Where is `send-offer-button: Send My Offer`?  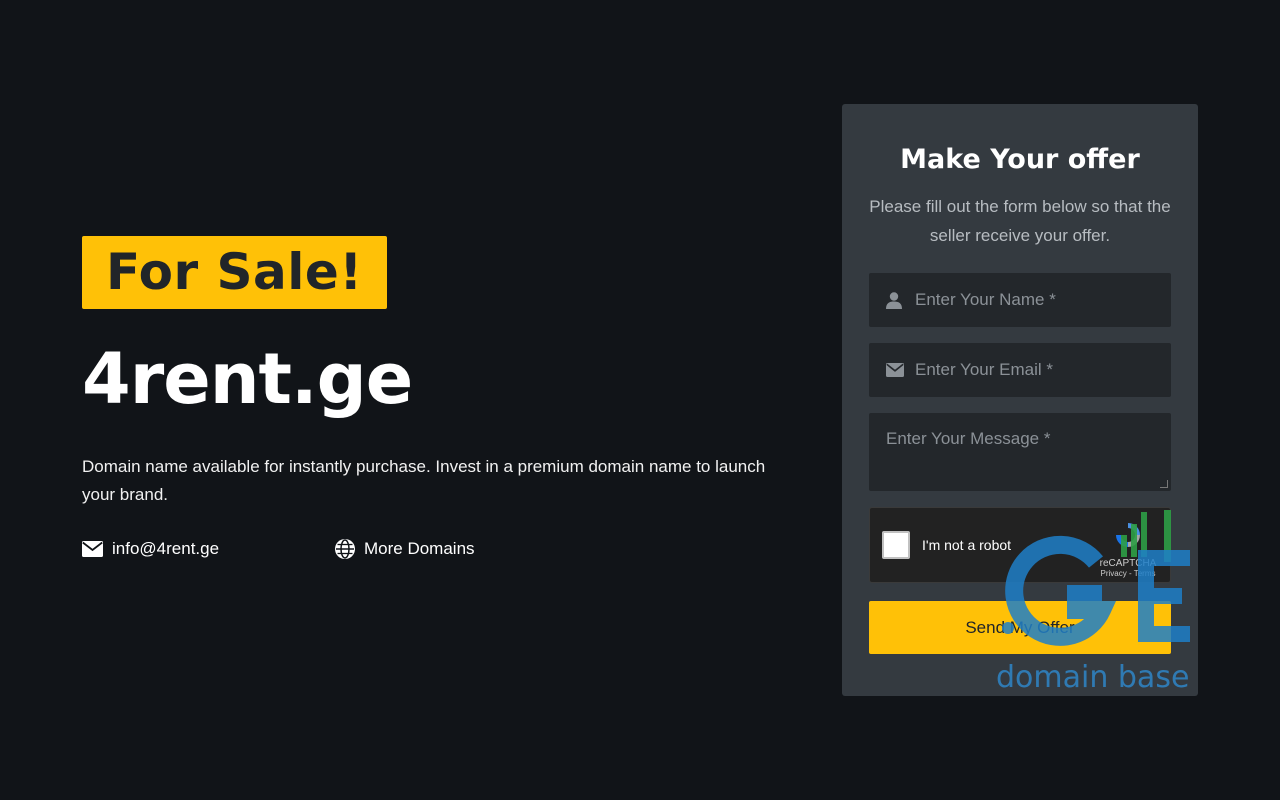
send-offer-button: Send My Offer is located at coordinates (1020, 627).